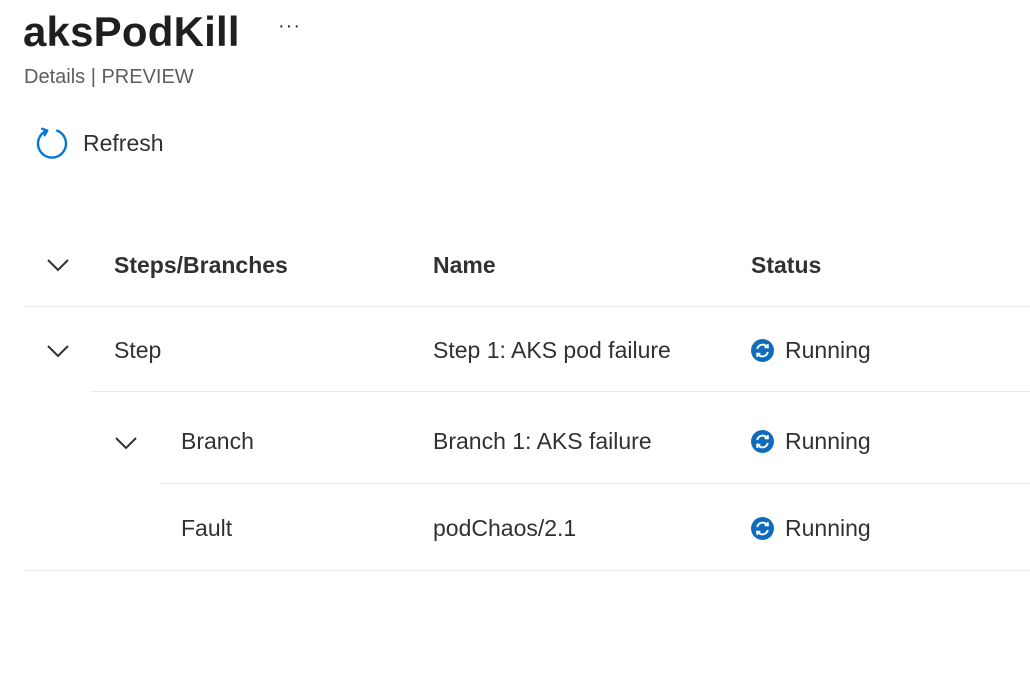 This screenshot has height=679, width=1030. I want to click on refresh-icon, so click(52, 143).